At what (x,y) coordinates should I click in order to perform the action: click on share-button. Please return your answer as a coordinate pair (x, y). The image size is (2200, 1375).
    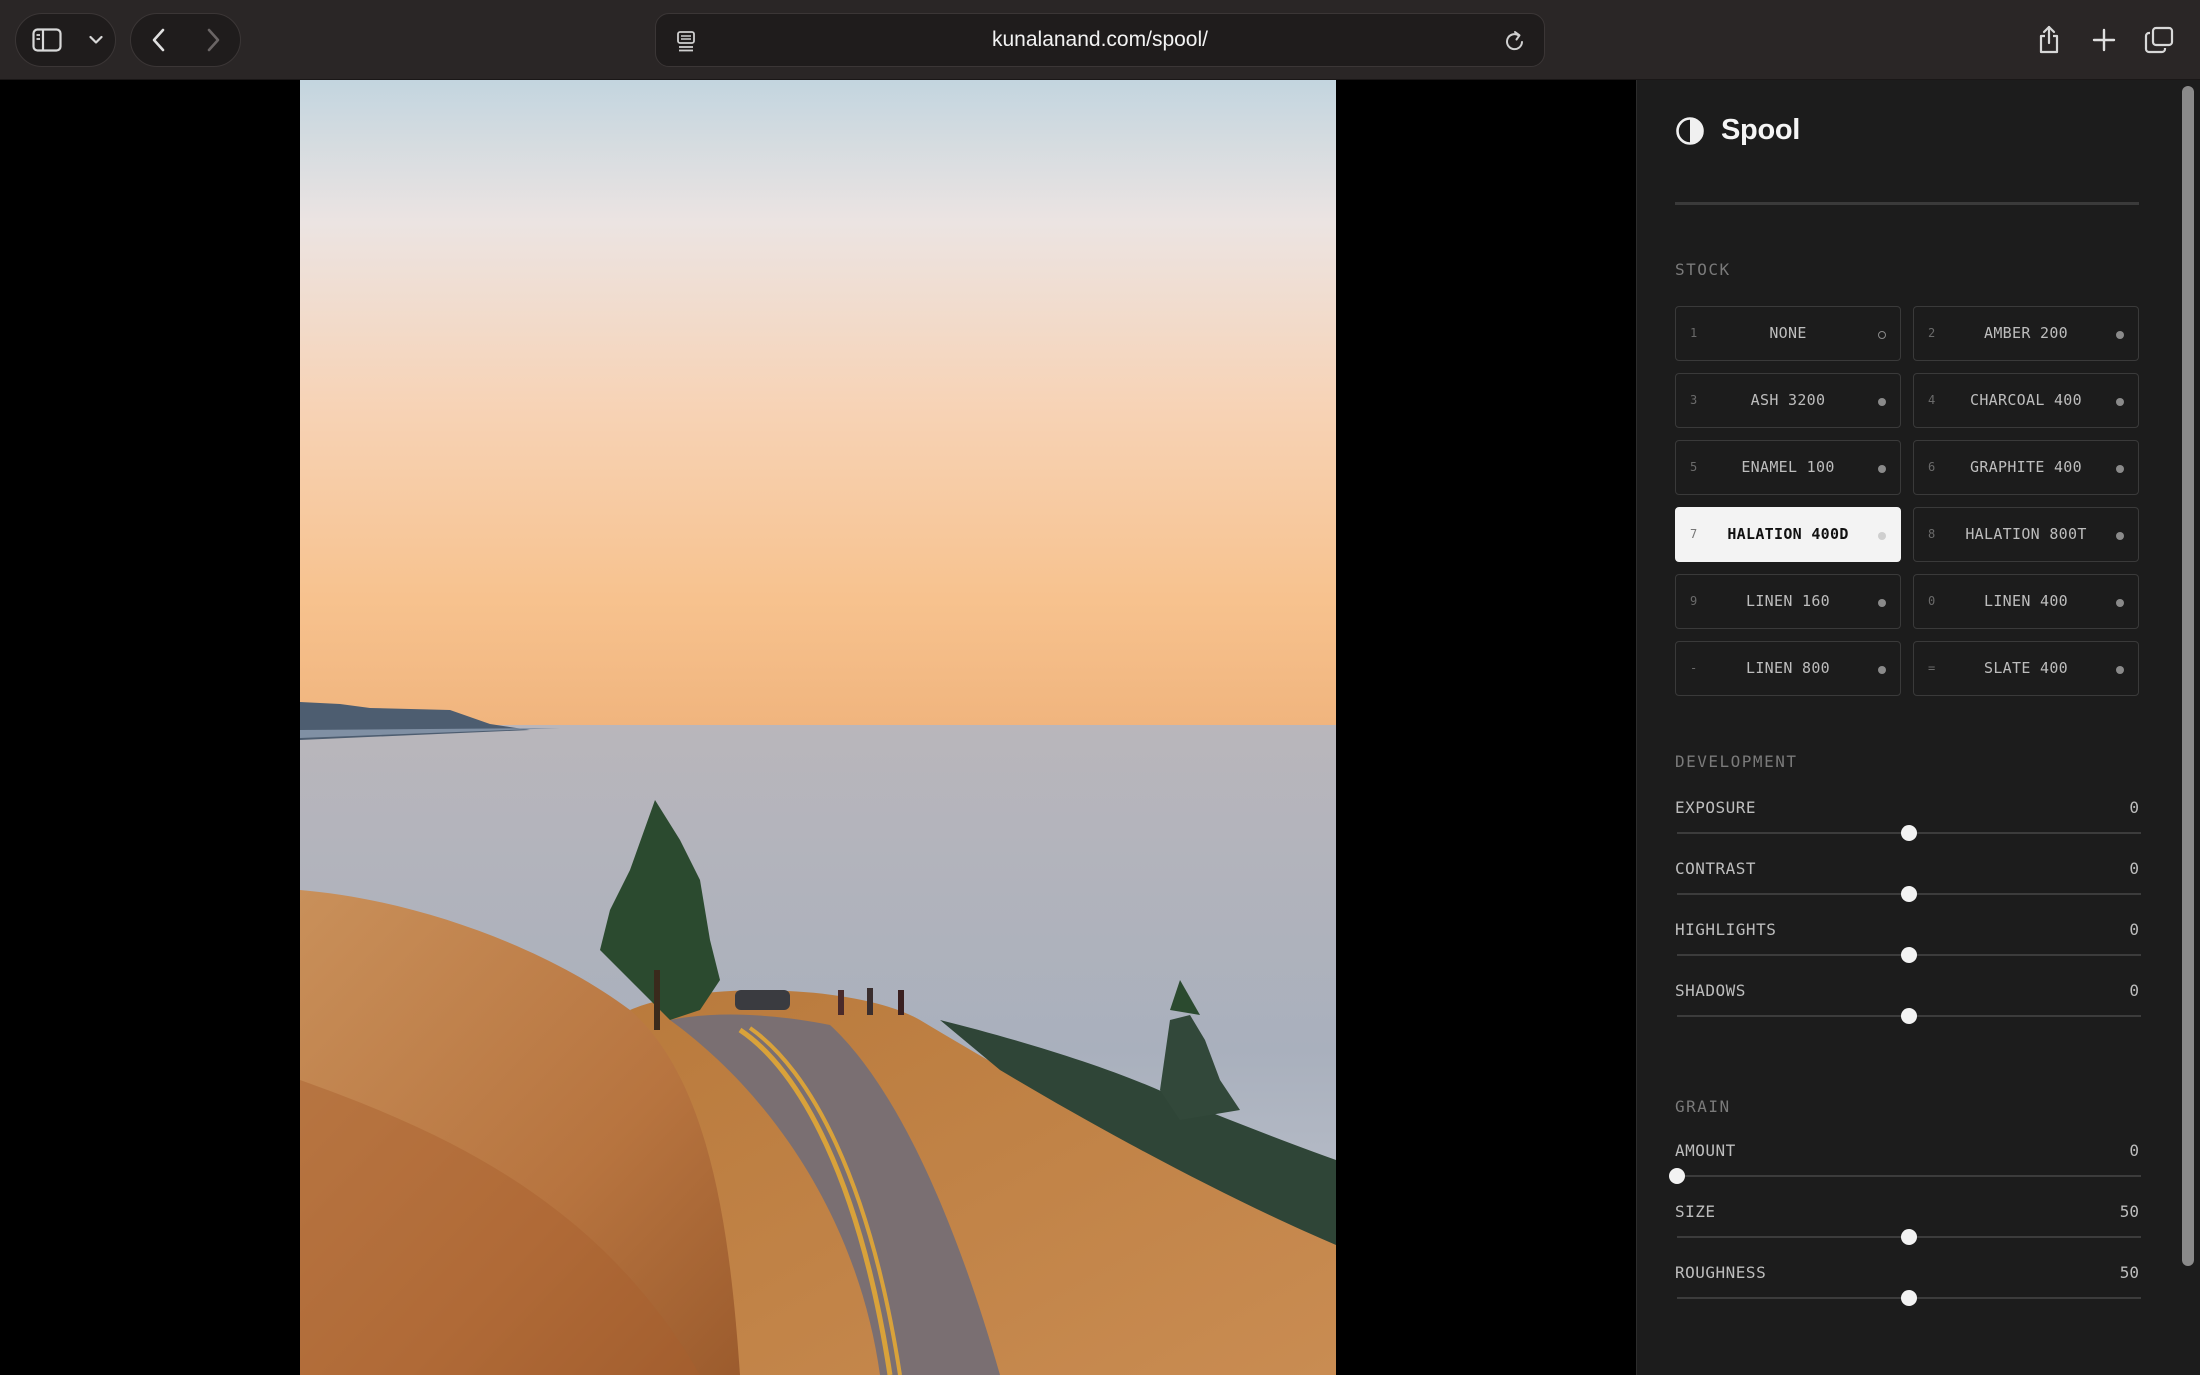
    Looking at the image, I should click on (2048, 40).